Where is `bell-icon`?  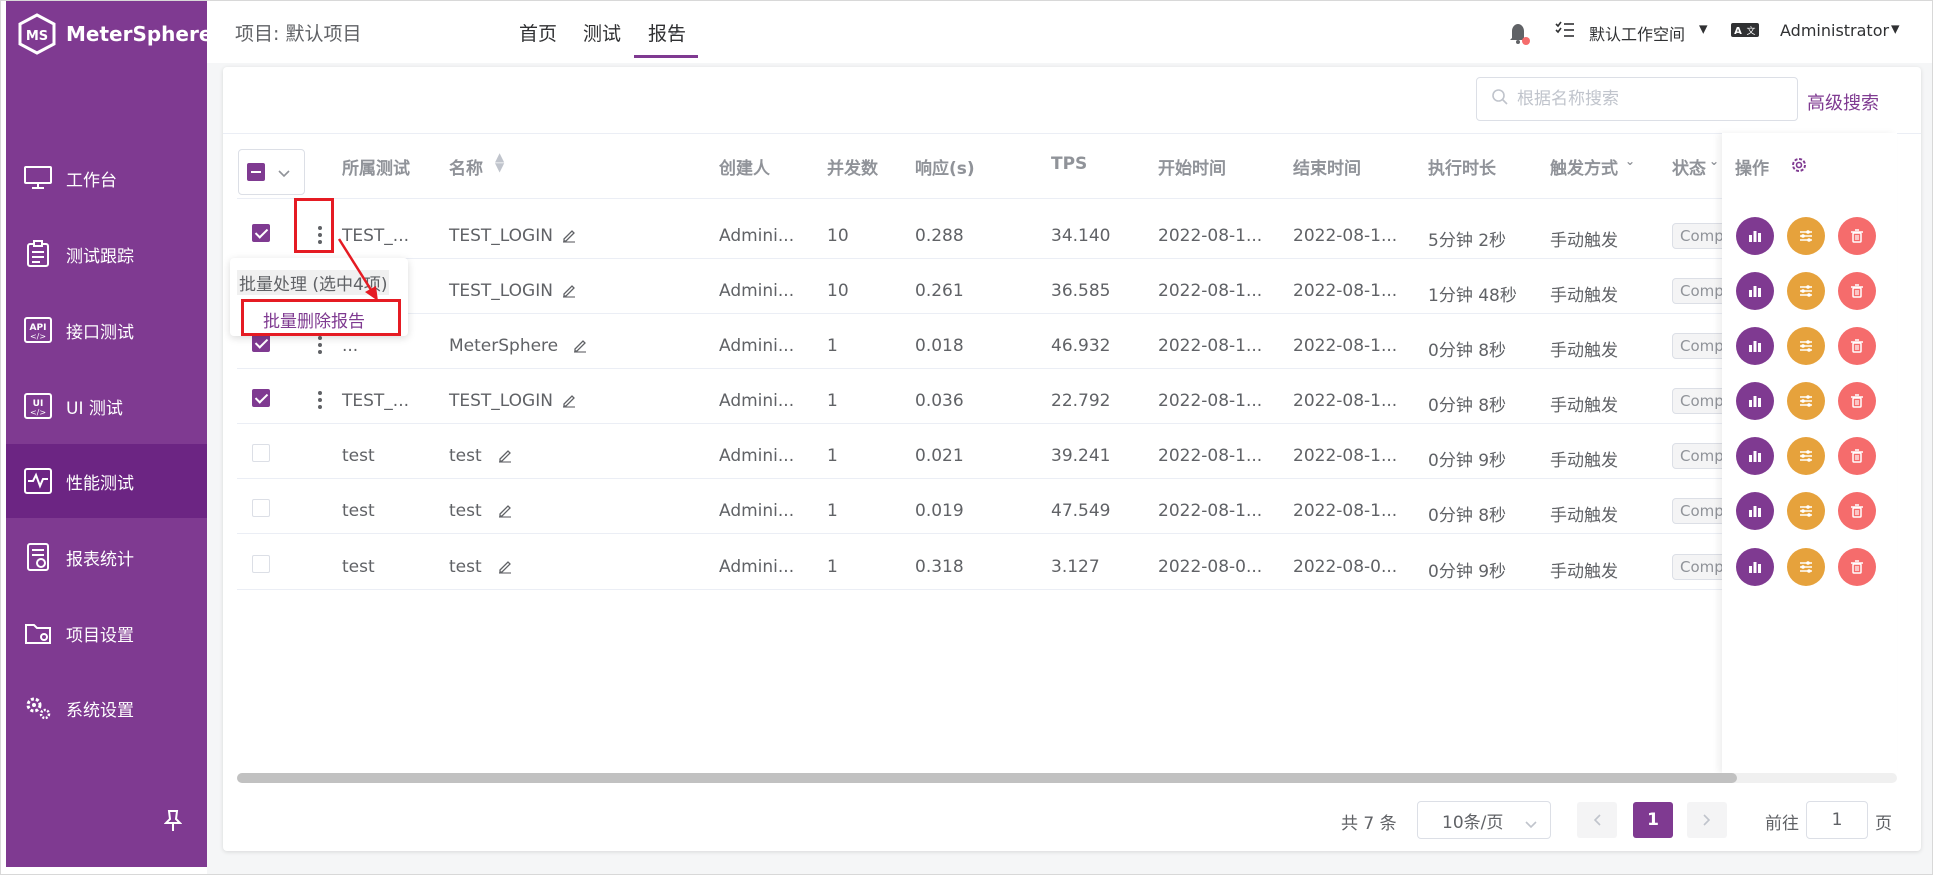
bell-icon is located at coordinates (1519, 35).